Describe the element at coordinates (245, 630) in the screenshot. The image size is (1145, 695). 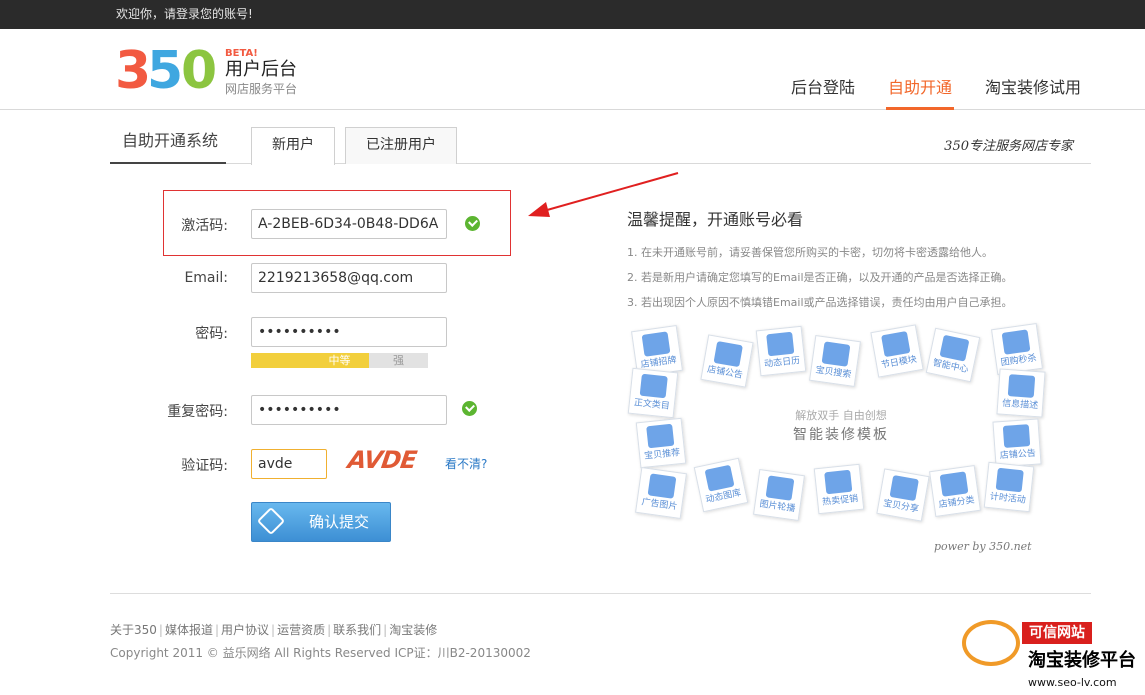
I see `footer-link-agreement: 用户协议` at that location.